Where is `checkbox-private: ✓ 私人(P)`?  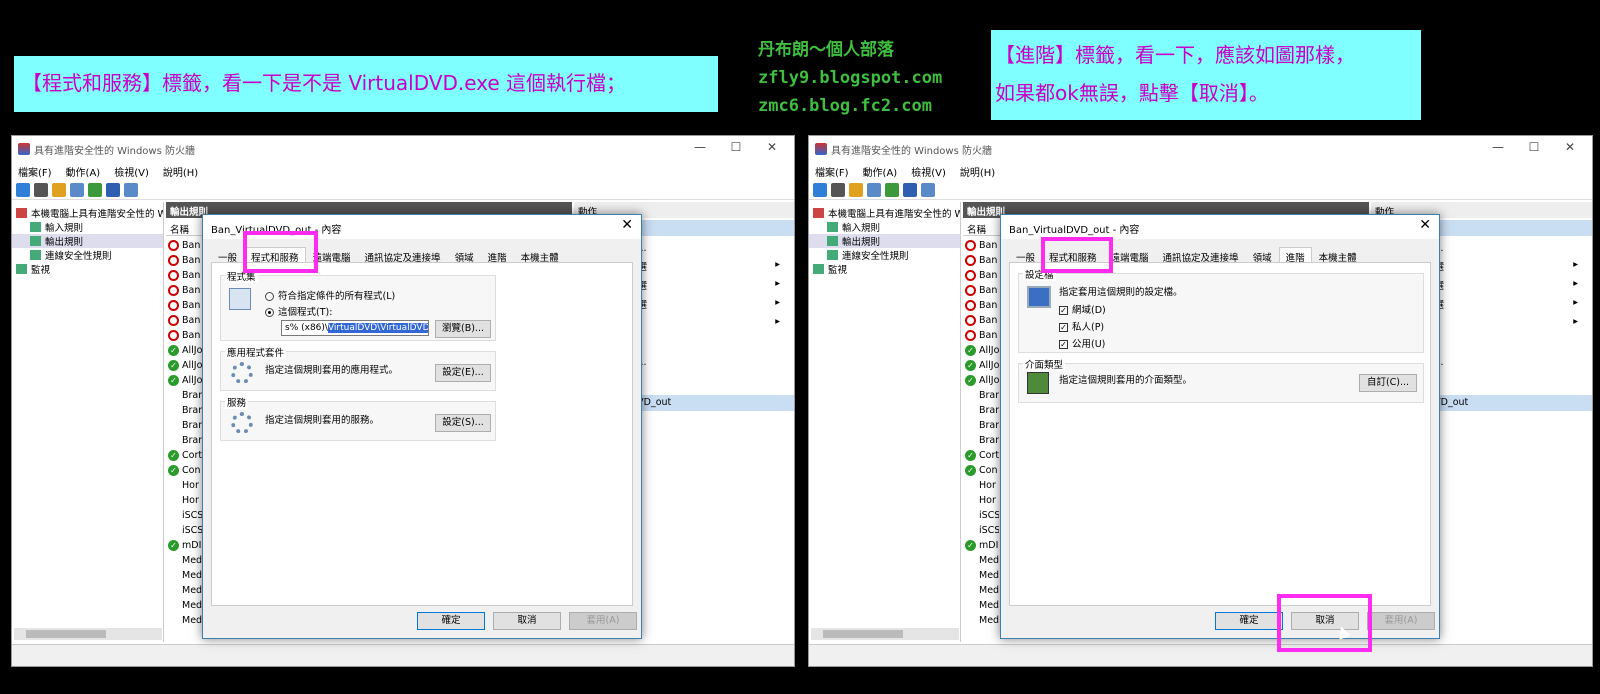 checkbox-private: ✓ 私人(P) is located at coordinates (1081, 326).